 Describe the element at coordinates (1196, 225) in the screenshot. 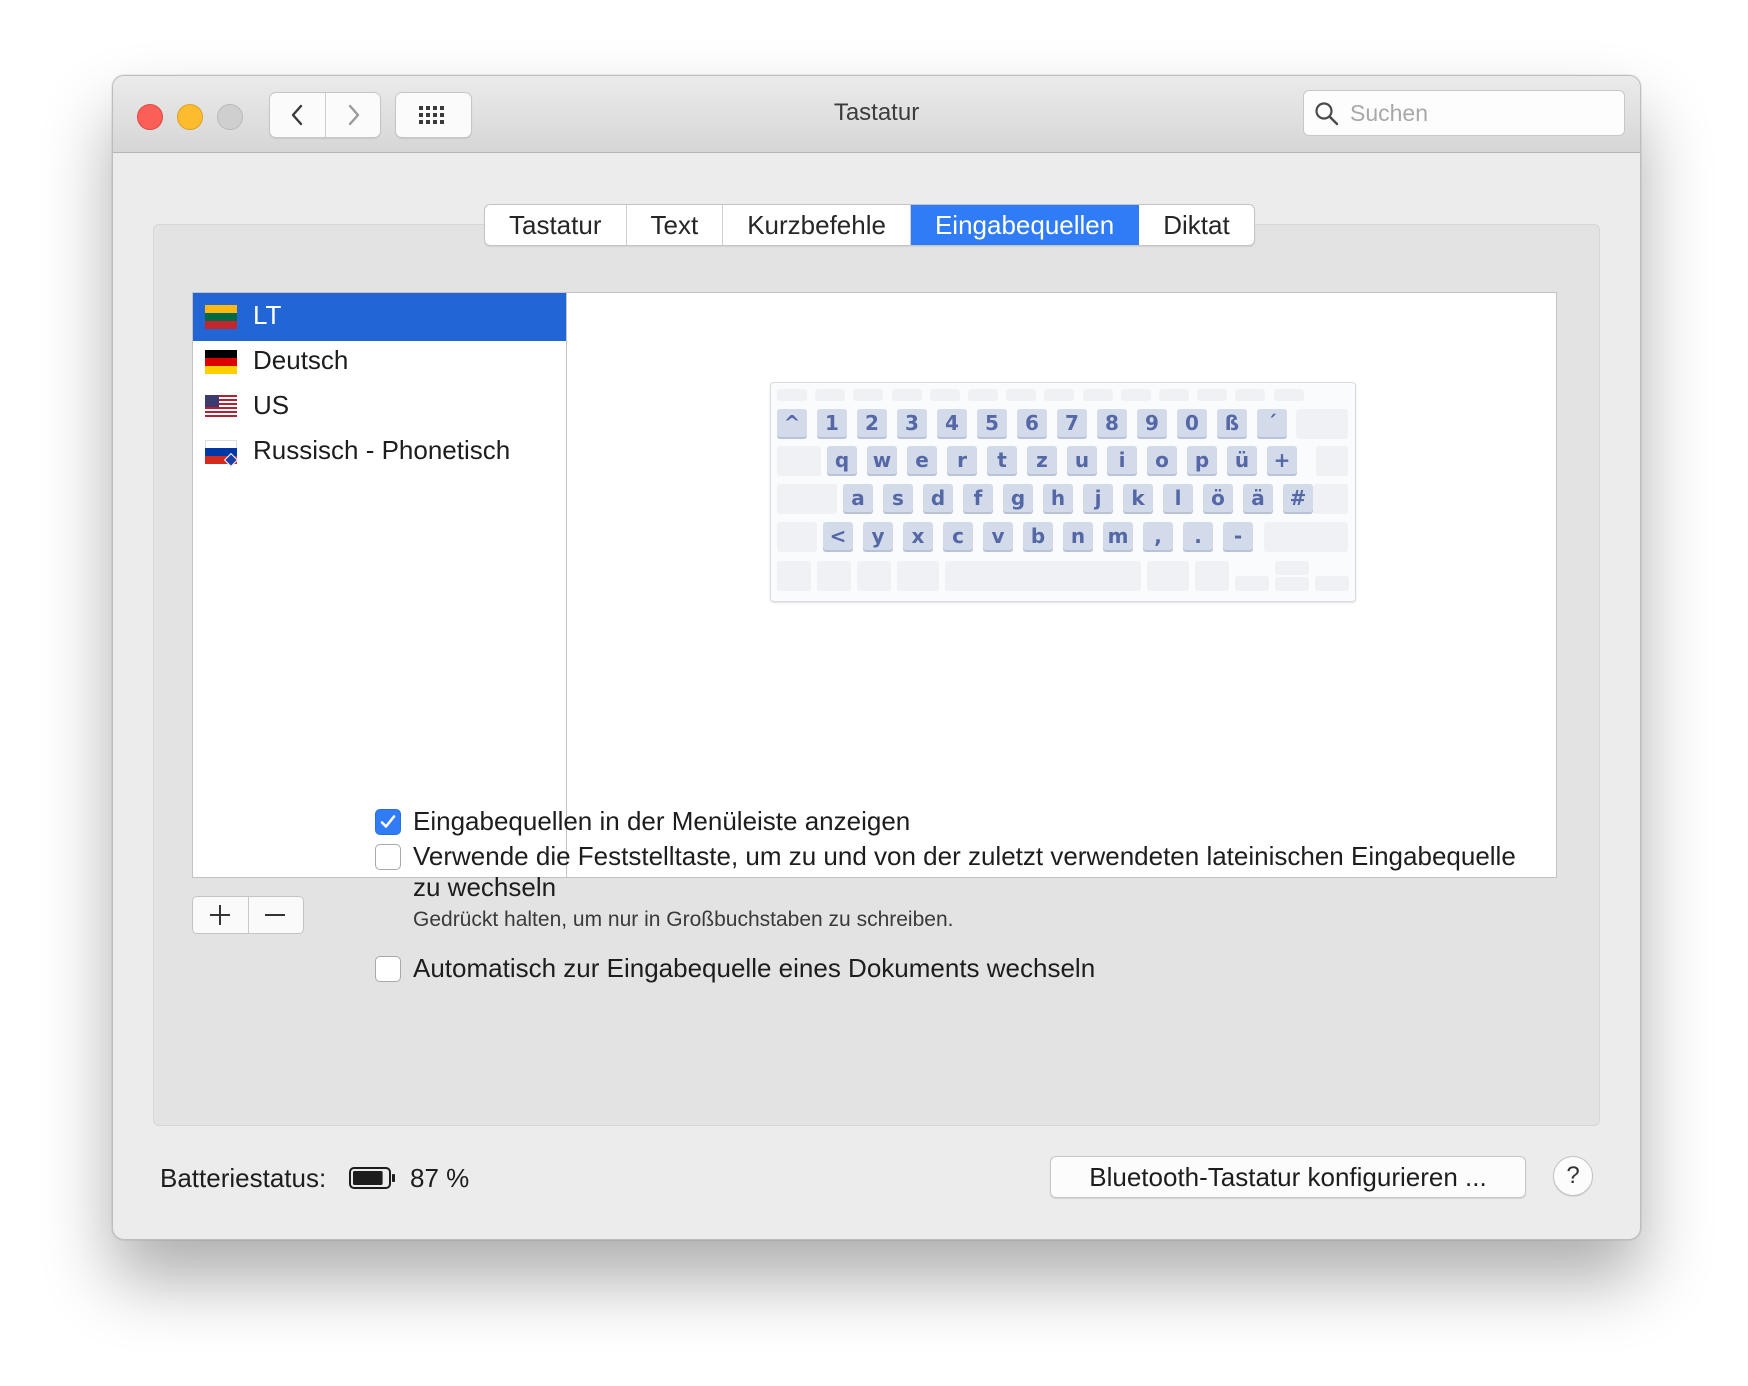

I see `tab-diktat: Diktat` at that location.